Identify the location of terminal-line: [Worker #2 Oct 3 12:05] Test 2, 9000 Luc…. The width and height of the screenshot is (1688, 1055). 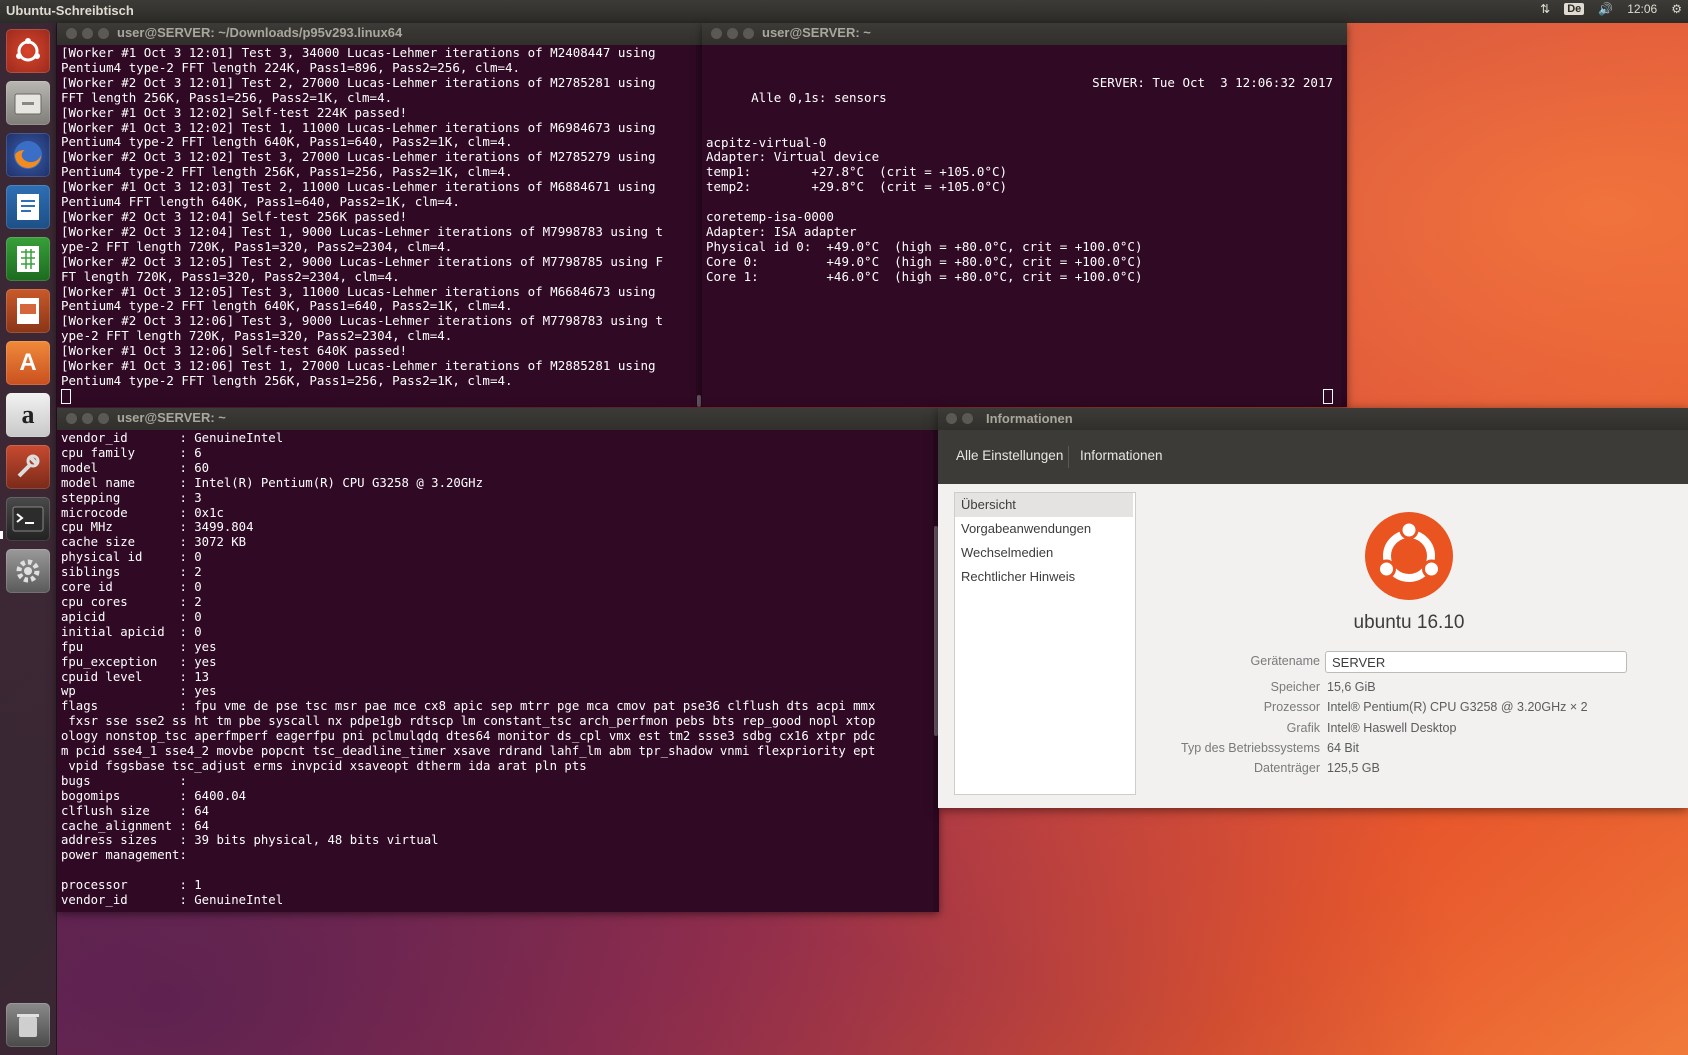
(362, 261).